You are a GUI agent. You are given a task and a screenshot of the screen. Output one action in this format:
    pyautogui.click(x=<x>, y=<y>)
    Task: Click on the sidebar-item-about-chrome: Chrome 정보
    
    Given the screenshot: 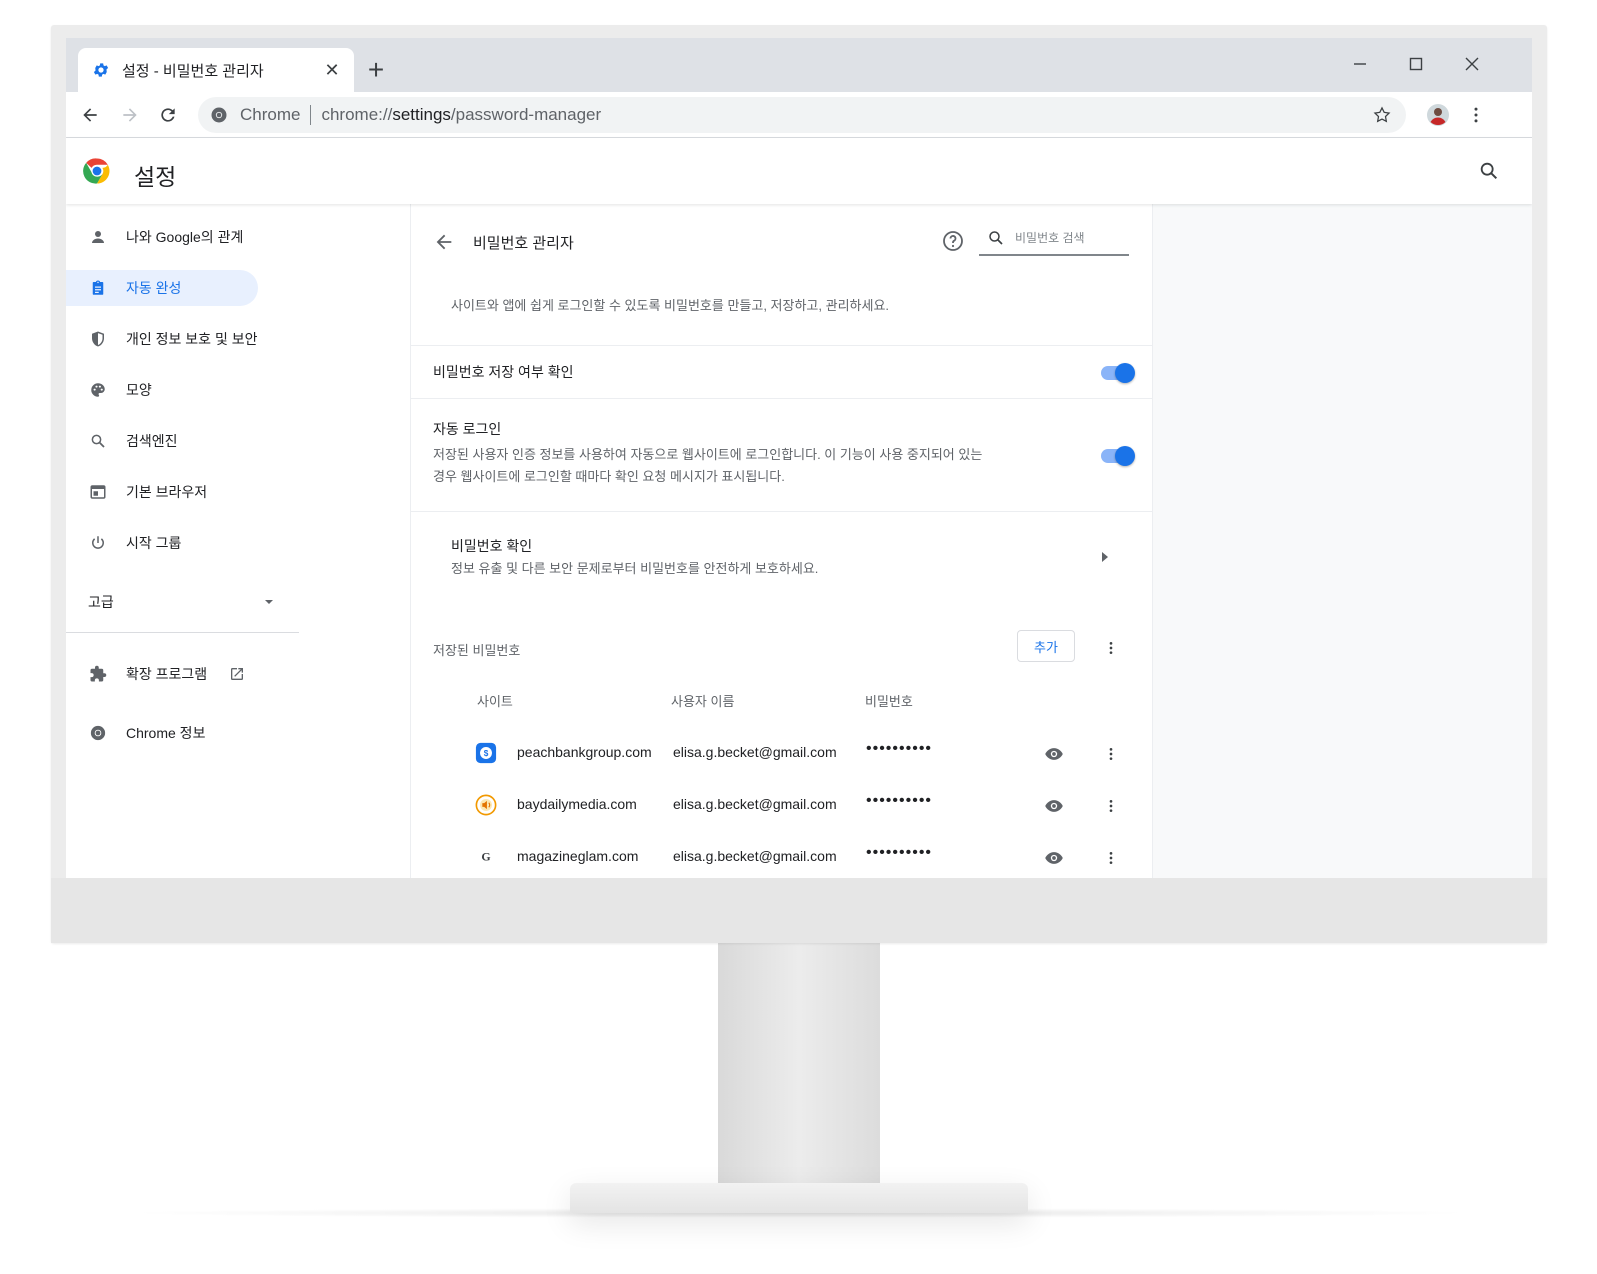 What is the action you would take?
    pyautogui.click(x=162, y=733)
    